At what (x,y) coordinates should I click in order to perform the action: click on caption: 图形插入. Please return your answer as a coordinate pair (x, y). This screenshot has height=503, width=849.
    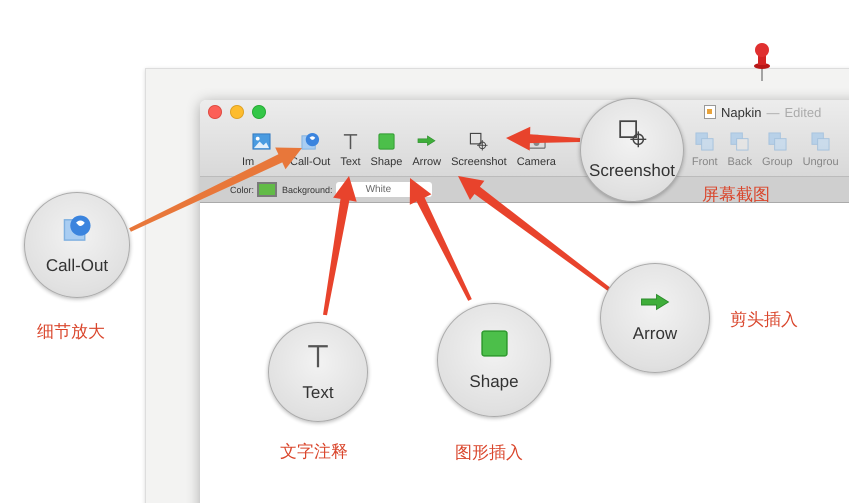
    Looking at the image, I should click on (489, 453).